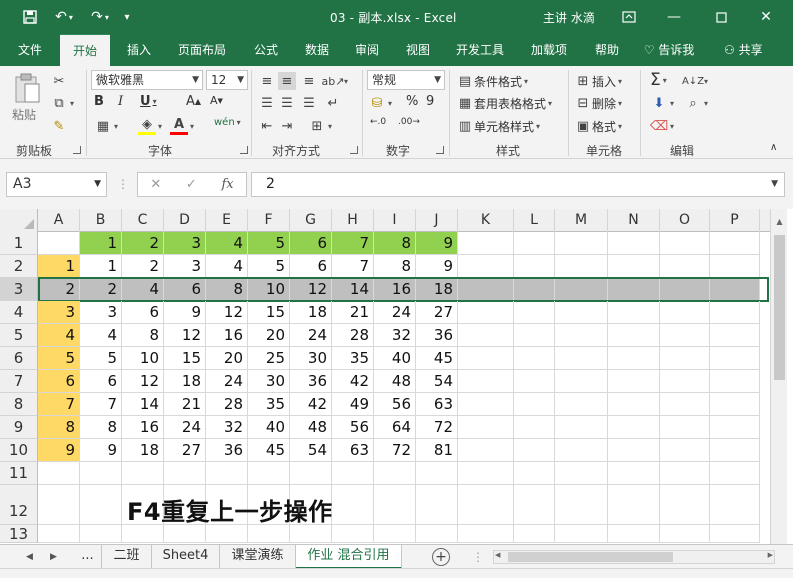 Image resolution: width=793 pixels, height=578 pixels. I want to click on cell-i10: 72, so click(395, 450).